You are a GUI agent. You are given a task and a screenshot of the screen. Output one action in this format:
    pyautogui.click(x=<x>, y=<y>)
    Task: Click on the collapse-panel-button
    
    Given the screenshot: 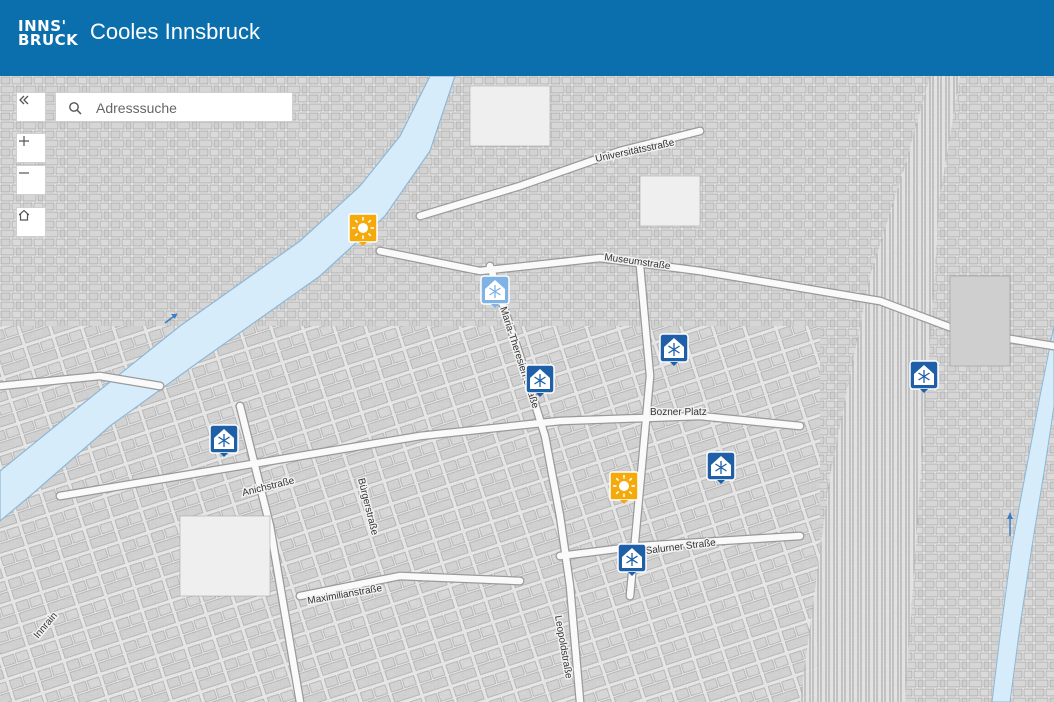 What is the action you would take?
    pyautogui.click(x=31, y=107)
    